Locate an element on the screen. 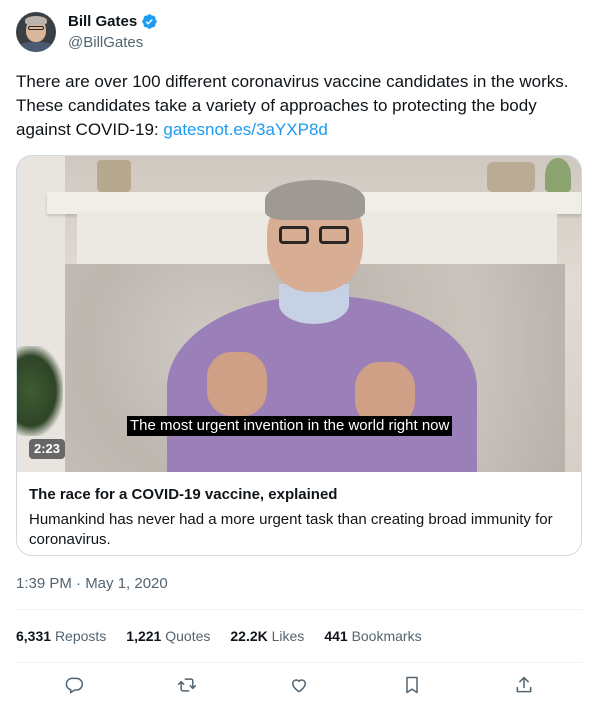 Image resolution: width=598 pixels, height=710 pixels. tweet-link: gatesnot.es/3aYXP8d is located at coordinates (245, 129).